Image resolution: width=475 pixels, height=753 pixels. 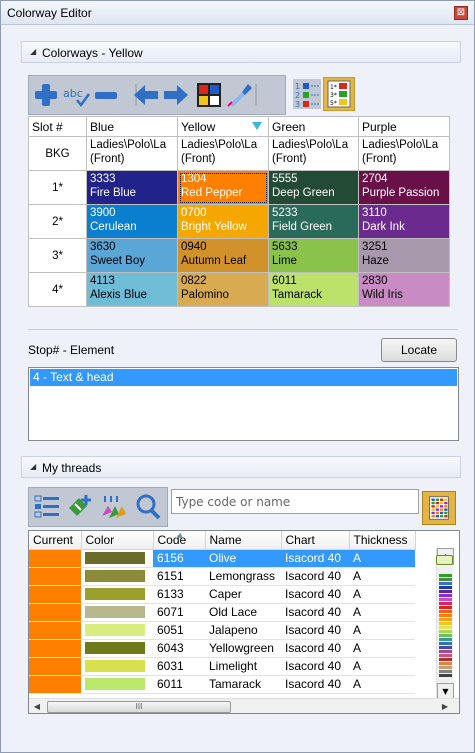 I want to click on thread-row: 6043 Yellowgreen Isacord 40 A, so click(x=222, y=648).